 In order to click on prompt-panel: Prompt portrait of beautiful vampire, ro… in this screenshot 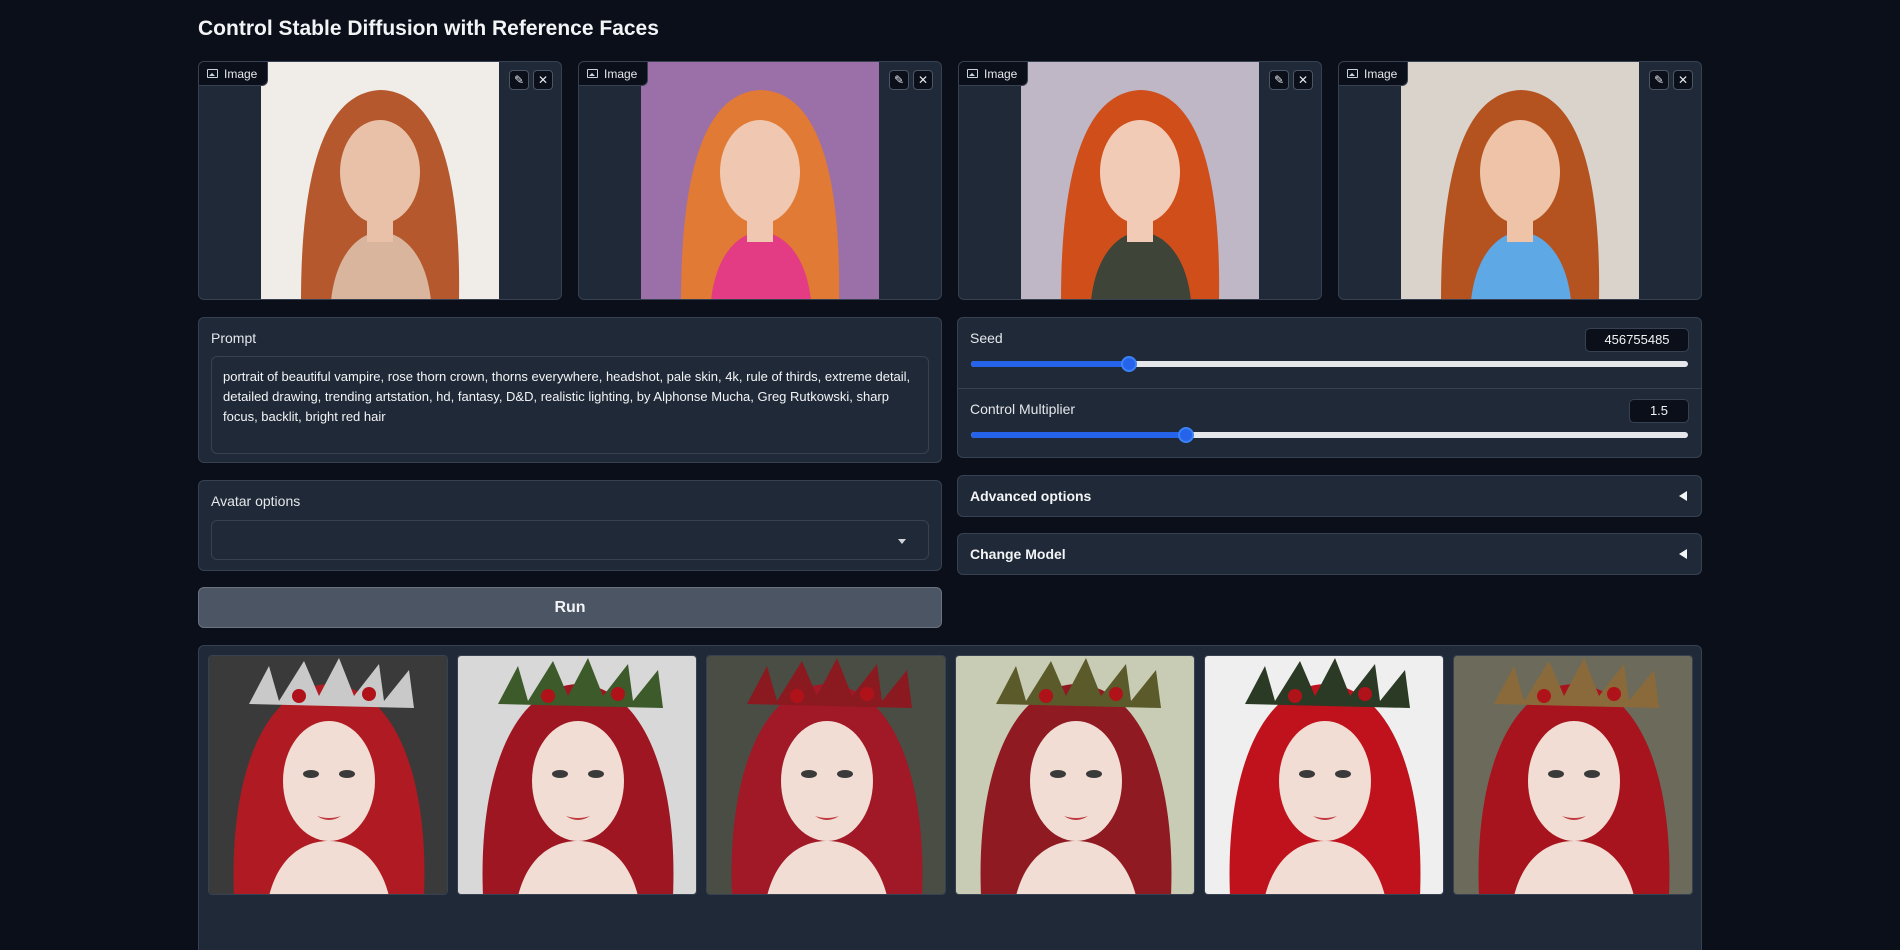, I will do `click(570, 390)`.